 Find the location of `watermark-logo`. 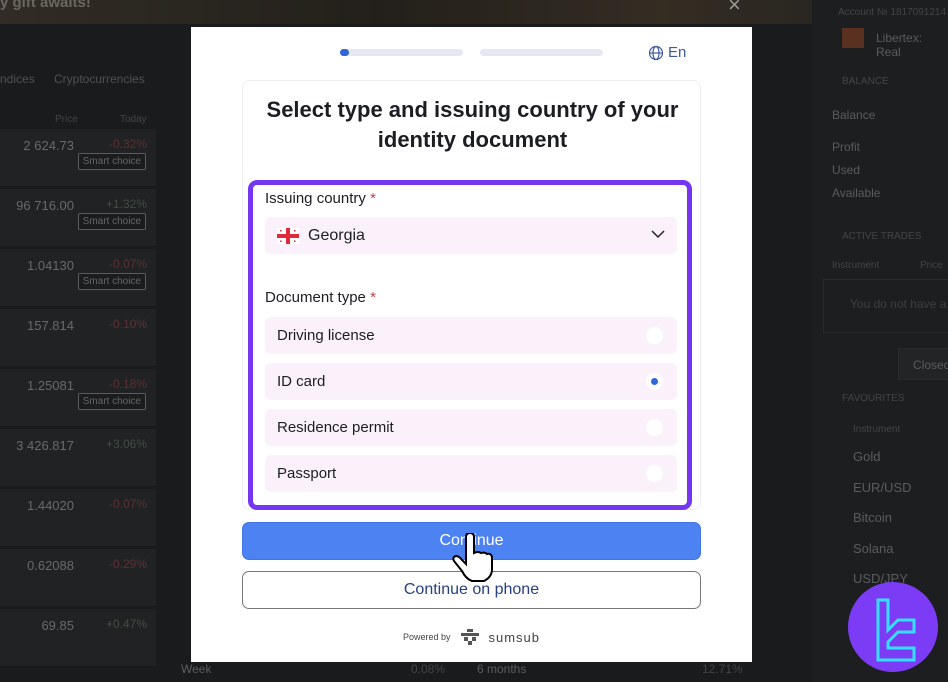

watermark-logo is located at coordinates (893, 627).